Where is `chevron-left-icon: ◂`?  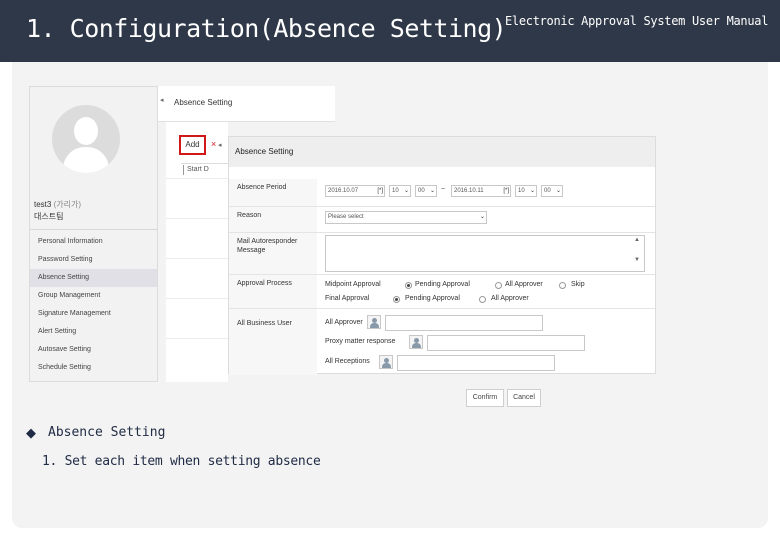 chevron-left-icon: ◂ is located at coordinates (220, 145).